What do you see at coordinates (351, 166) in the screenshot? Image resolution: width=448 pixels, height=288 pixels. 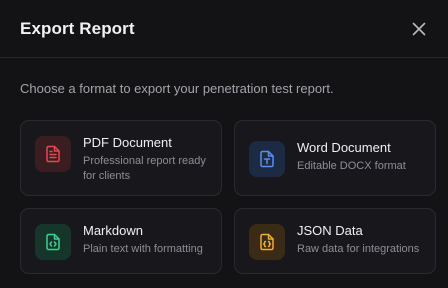 I see `format-description: Editable DOCX format` at bounding box center [351, 166].